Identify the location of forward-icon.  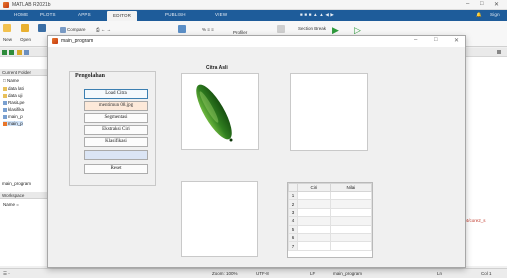
(11, 52).